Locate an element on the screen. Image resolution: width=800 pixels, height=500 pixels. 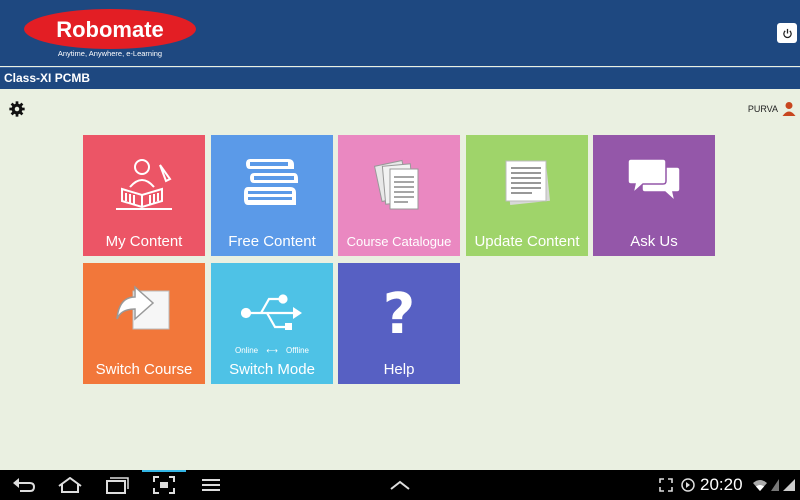
mode-indicator: Online ⟷ Offline is located at coordinates (272, 350).